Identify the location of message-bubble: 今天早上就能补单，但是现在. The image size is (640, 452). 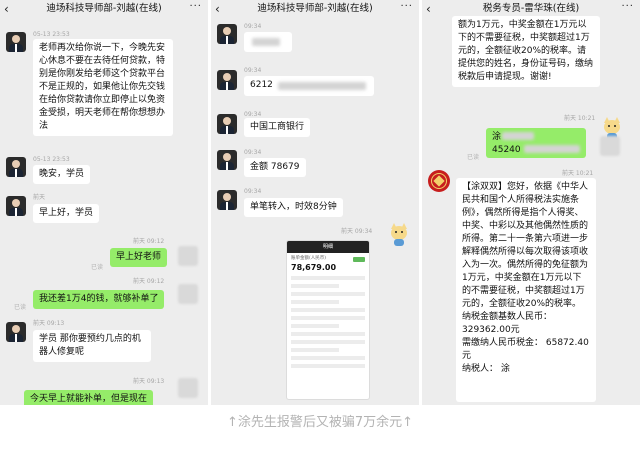
(89, 397).